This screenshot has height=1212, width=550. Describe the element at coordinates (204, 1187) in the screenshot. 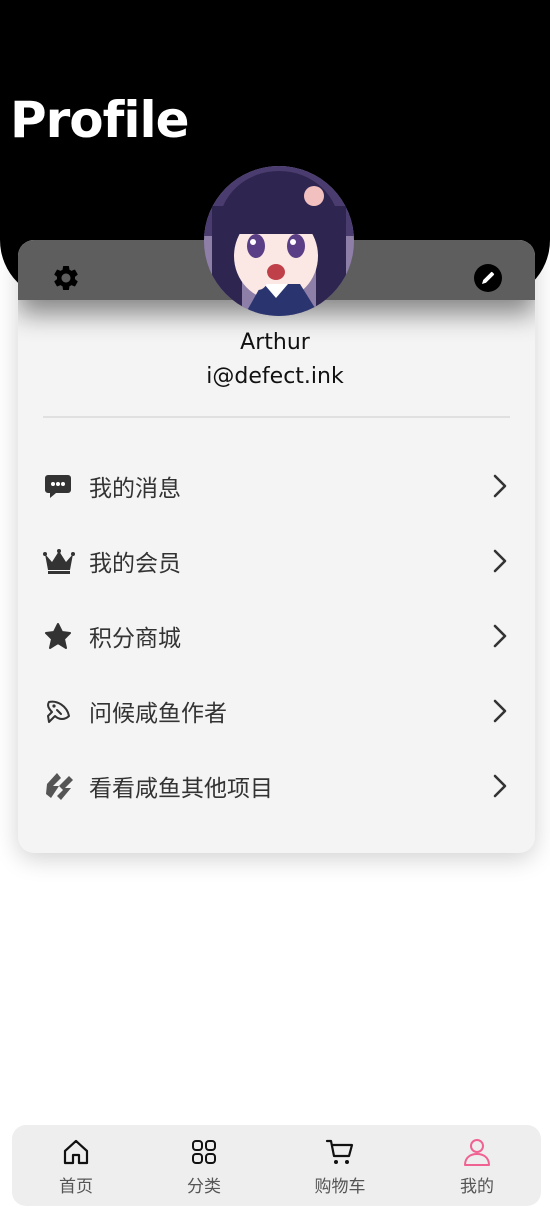

I see `tab-label: 分类` at that location.